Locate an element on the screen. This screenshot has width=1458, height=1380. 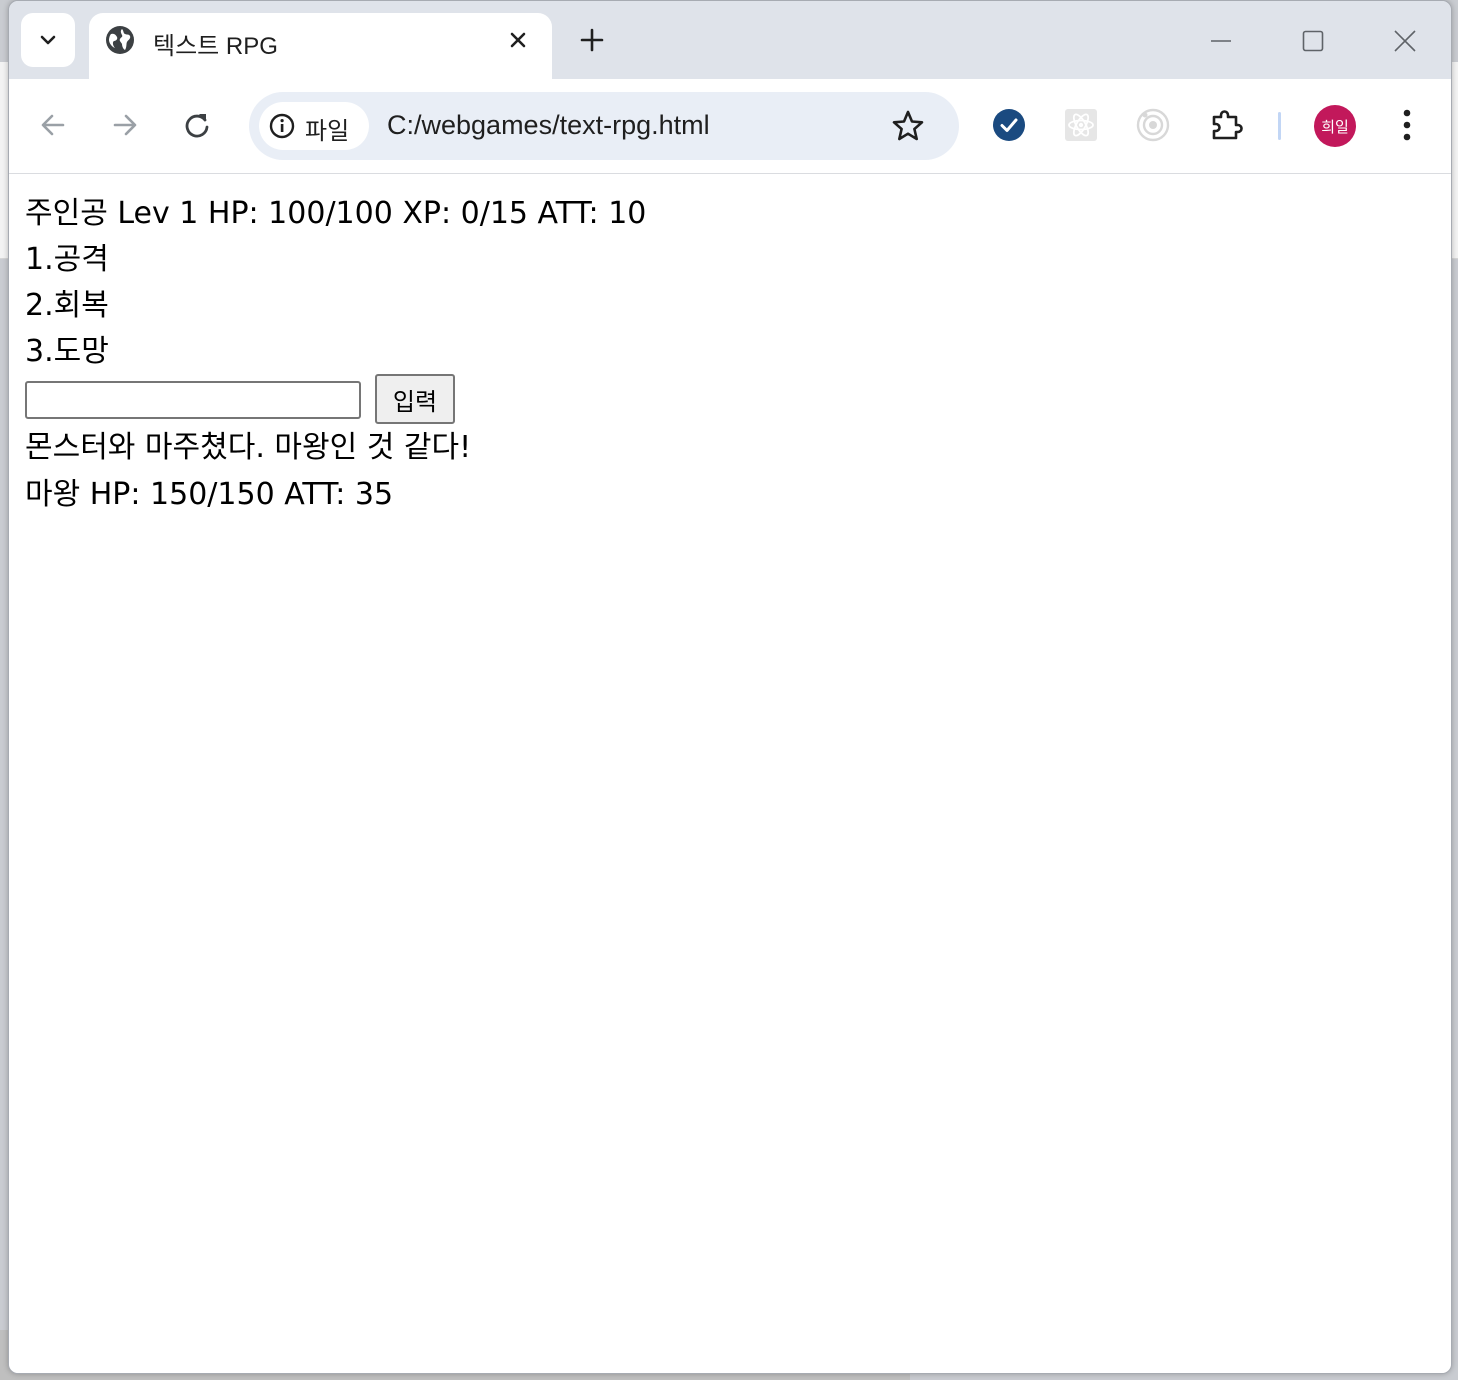
tab-search-button is located at coordinates (48, 40).